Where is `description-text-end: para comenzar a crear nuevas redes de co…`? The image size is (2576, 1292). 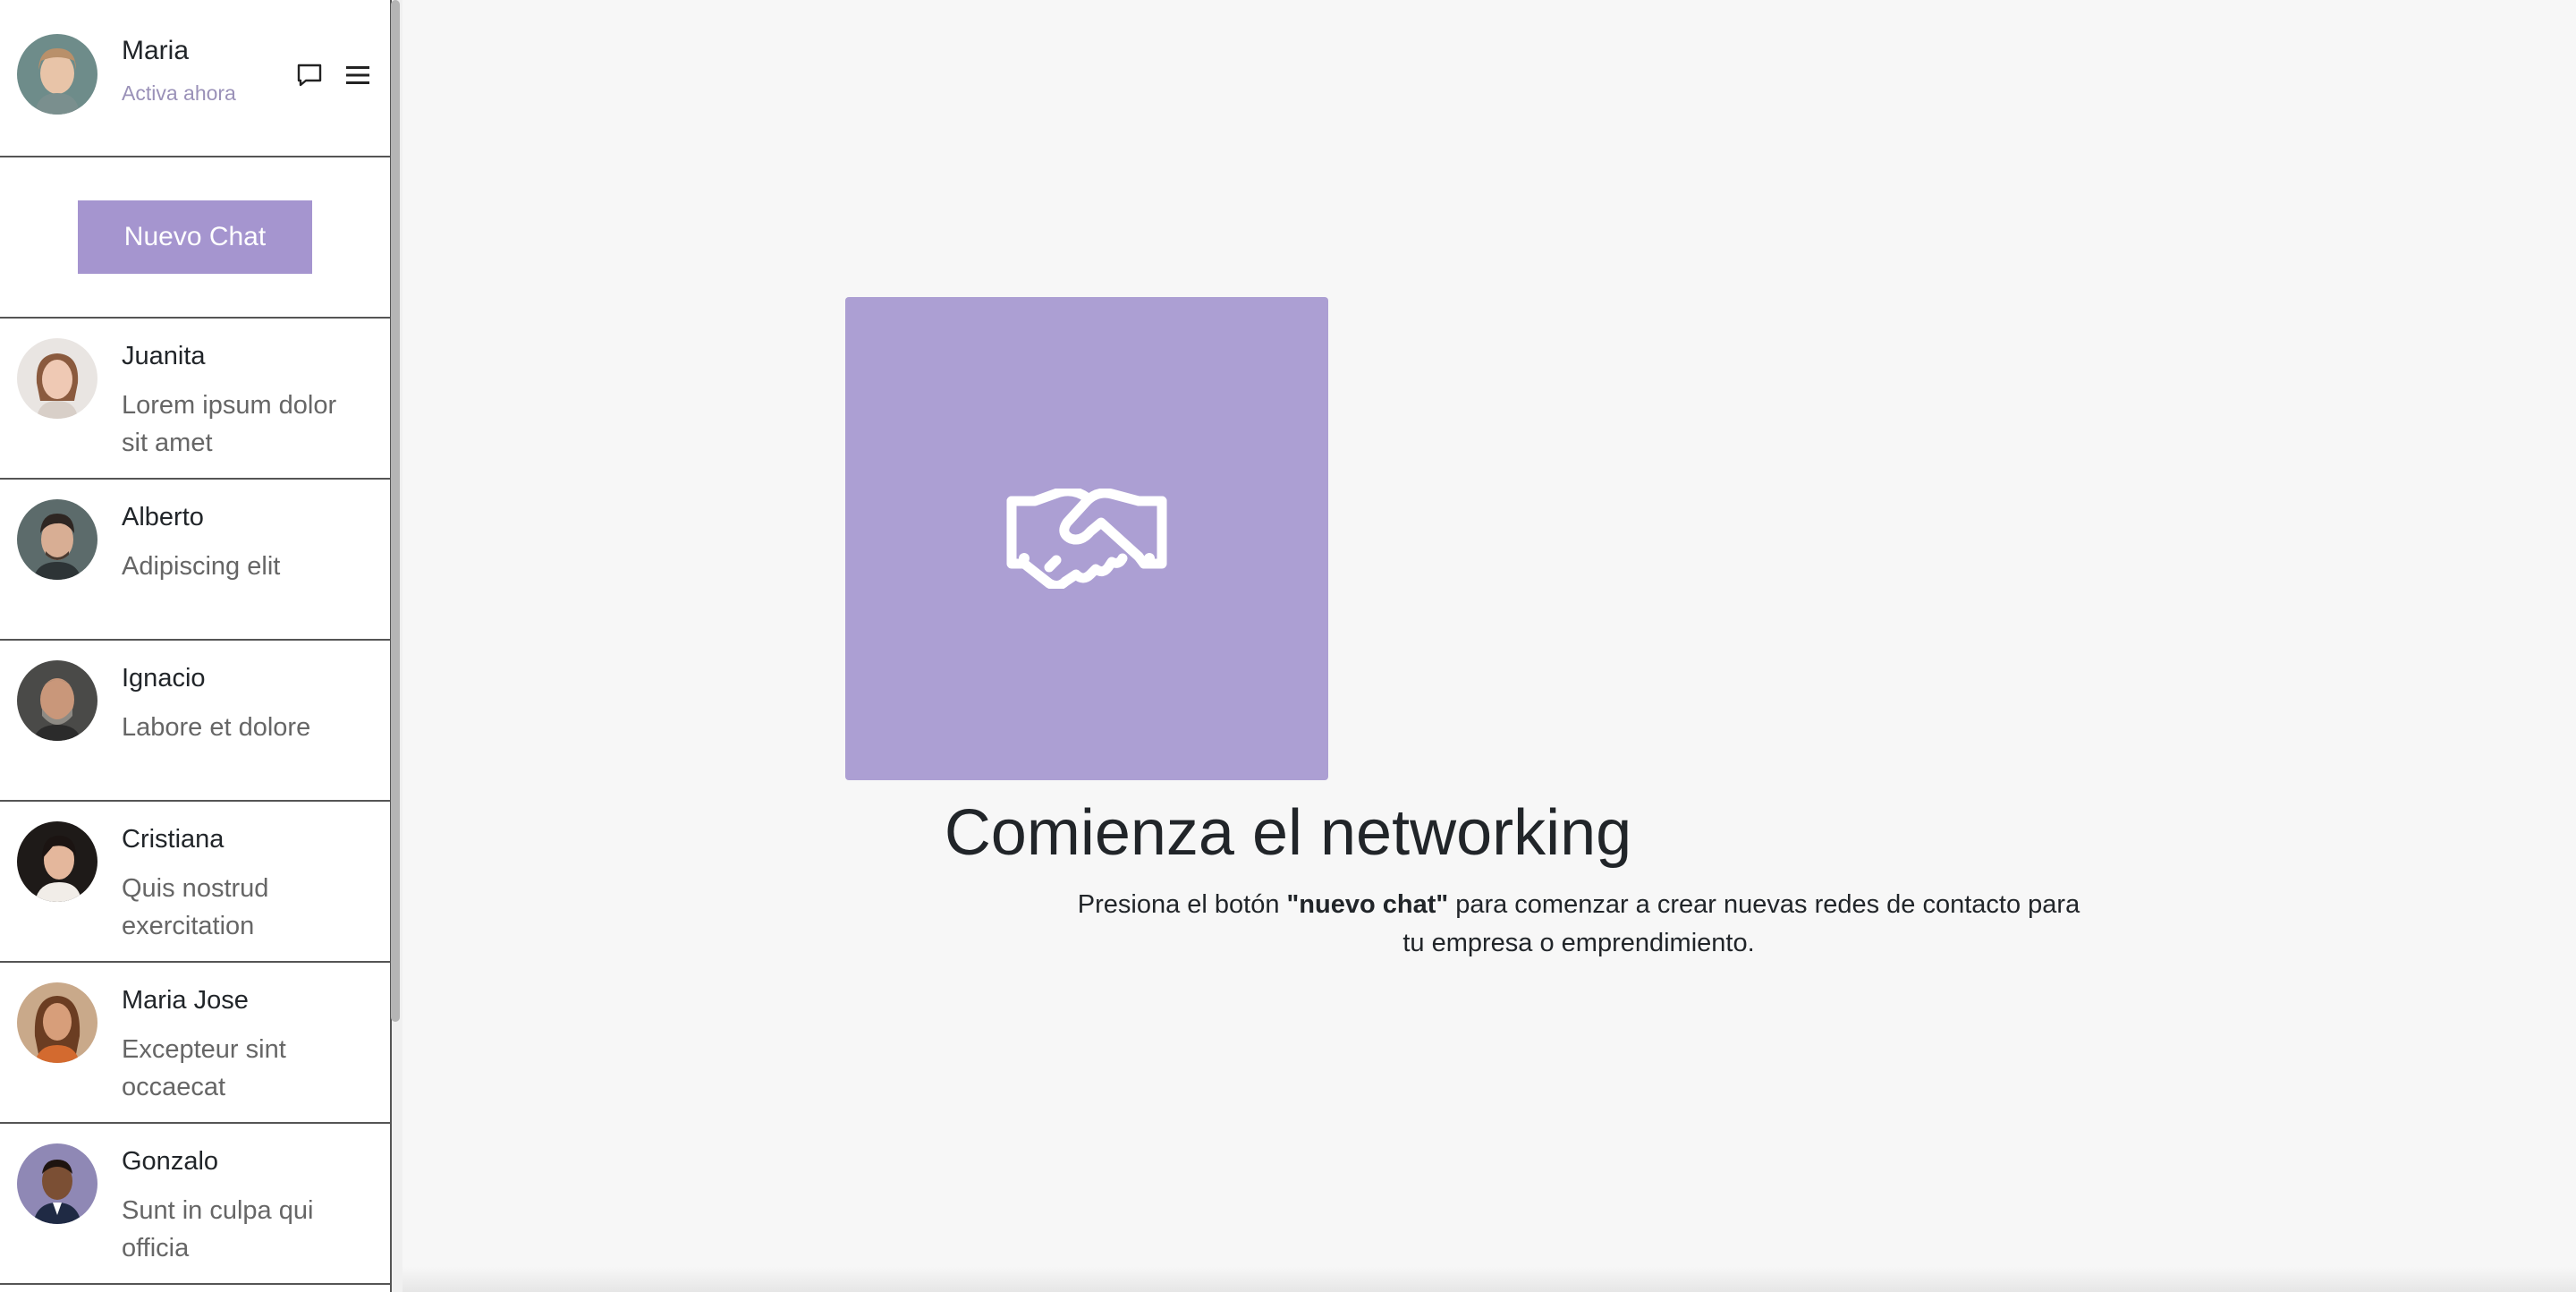 description-text-end: para comenzar a crear nuevas redes de co… is located at coordinates (1741, 924).